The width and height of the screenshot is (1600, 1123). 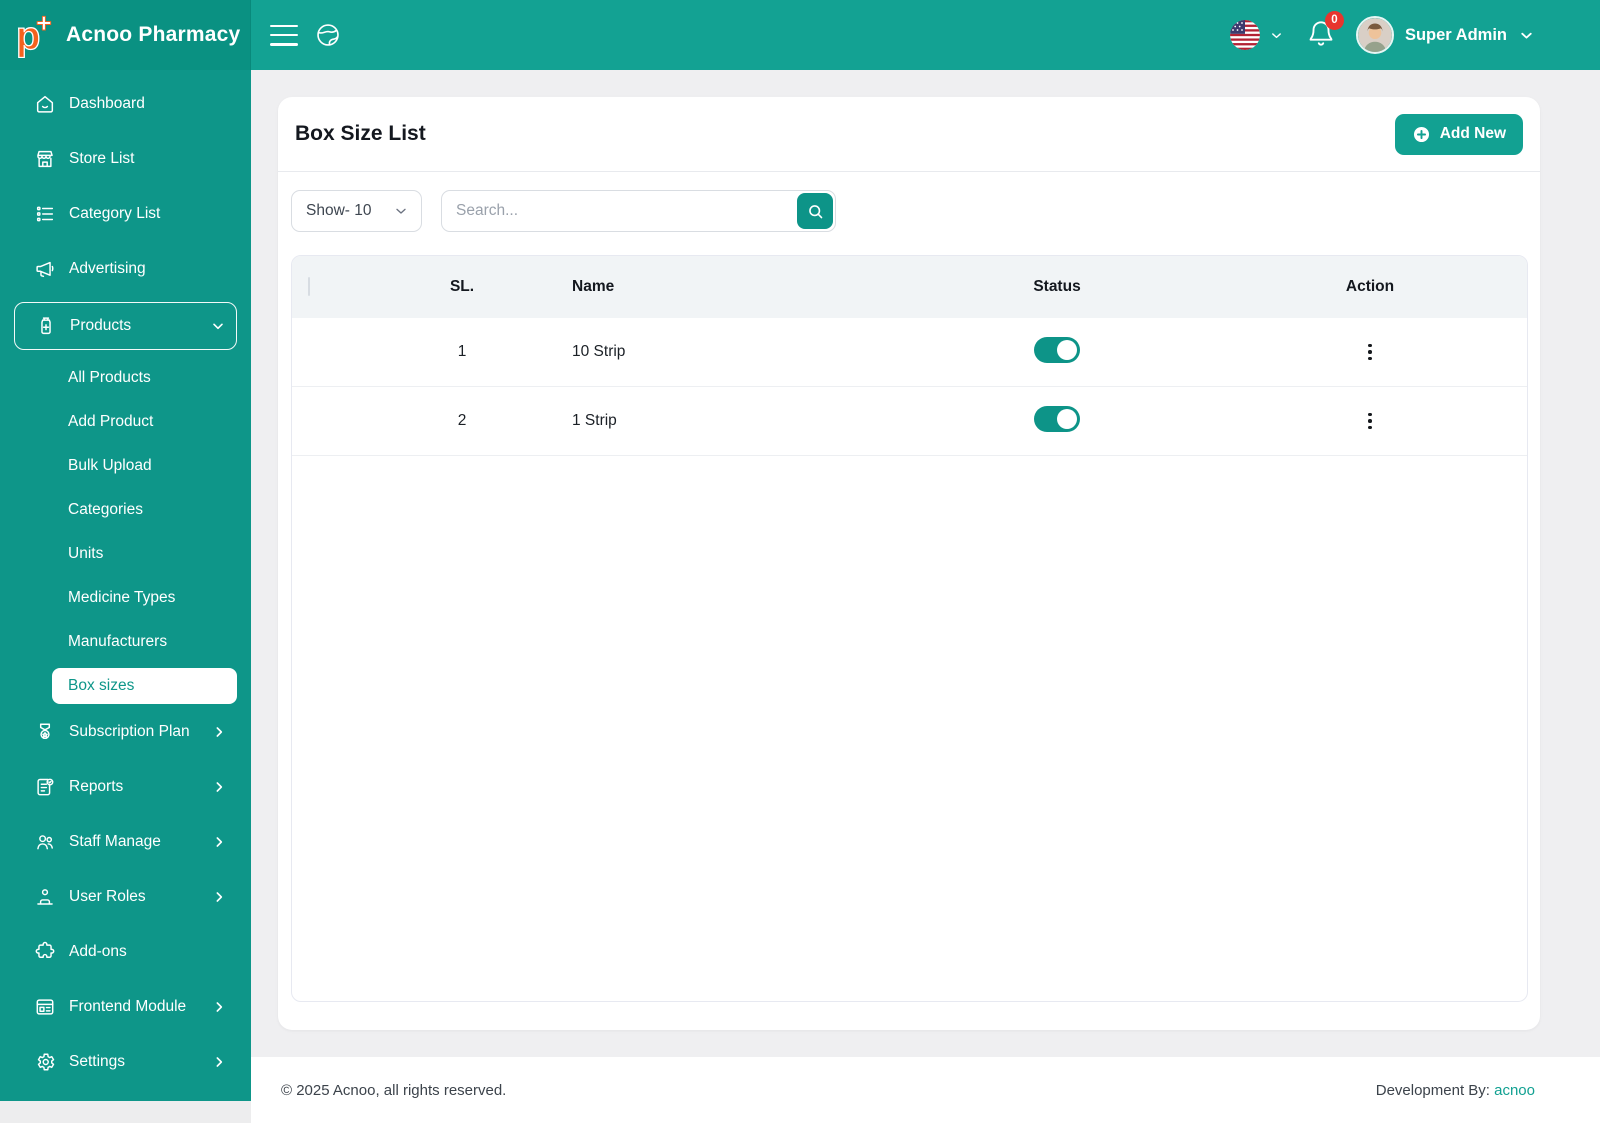 I want to click on column-header-action: Action, so click(x=1370, y=286).